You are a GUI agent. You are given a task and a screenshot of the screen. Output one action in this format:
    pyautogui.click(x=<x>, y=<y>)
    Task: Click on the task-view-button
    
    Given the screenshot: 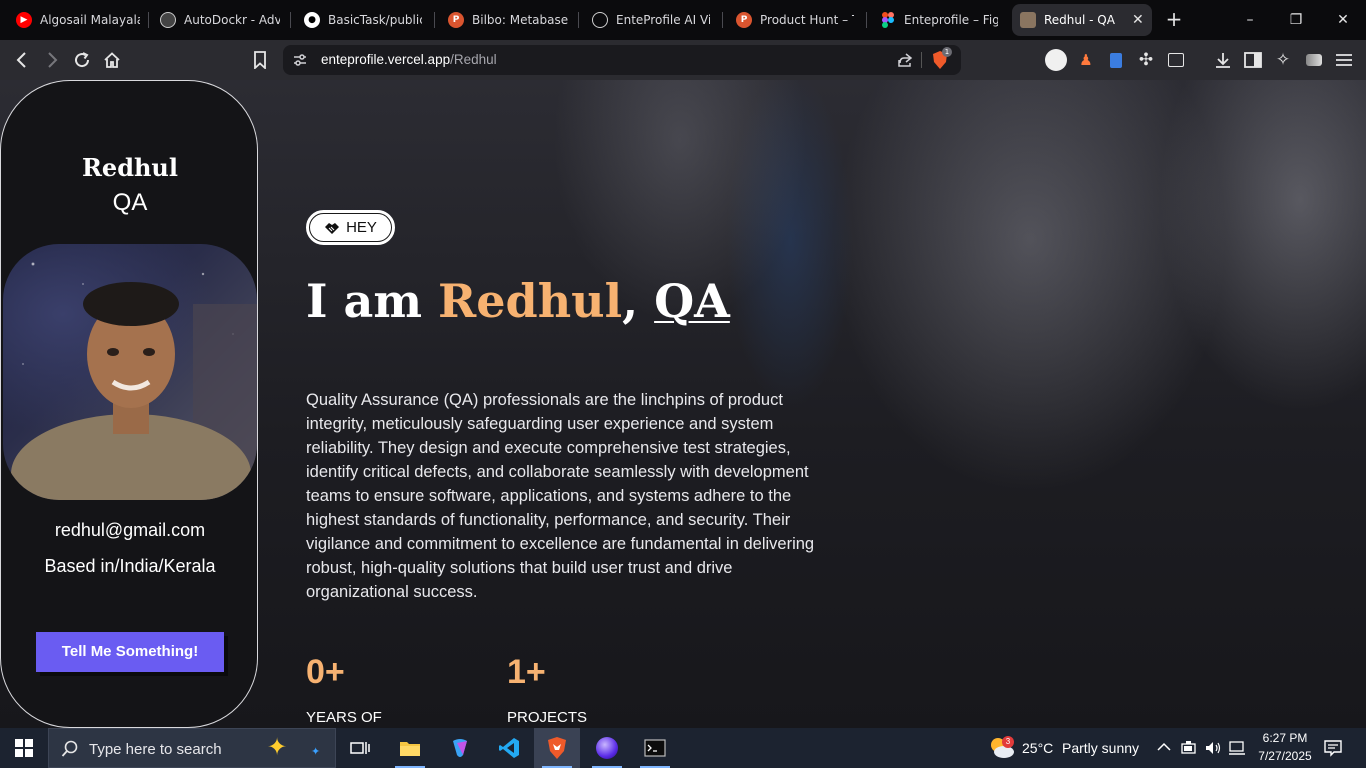 What is the action you would take?
    pyautogui.click(x=360, y=748)
    